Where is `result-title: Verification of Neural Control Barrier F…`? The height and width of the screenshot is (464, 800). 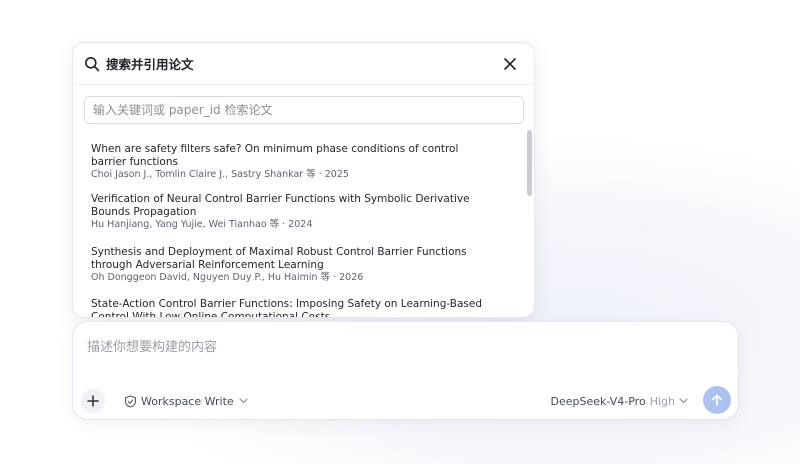
result-title: Verification of Neural Control Barrier F… is located at coordinates (280, 205).